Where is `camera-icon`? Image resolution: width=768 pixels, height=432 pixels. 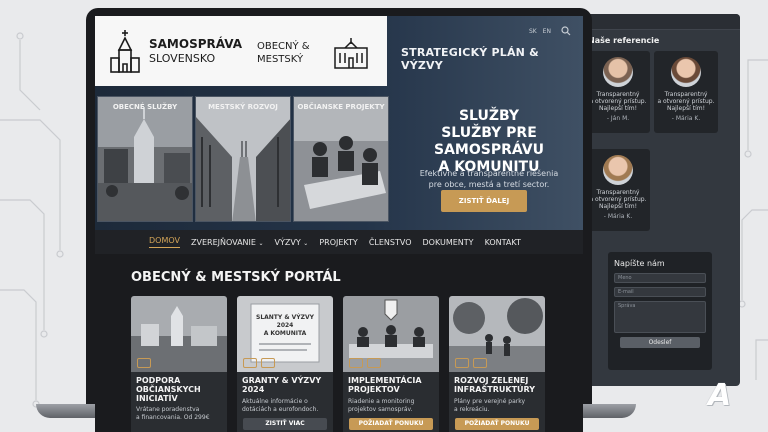
camera-icon is located at coordinates (144, 363).